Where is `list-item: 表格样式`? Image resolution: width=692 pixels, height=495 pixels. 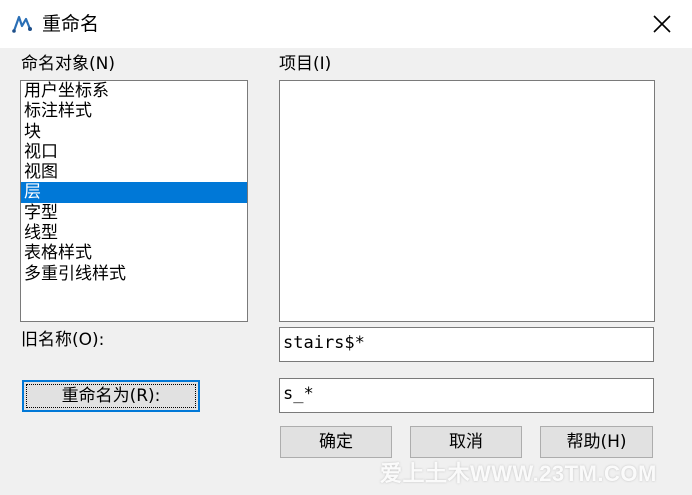
list-item: 表格样式 is located at coordinates (134, 253).